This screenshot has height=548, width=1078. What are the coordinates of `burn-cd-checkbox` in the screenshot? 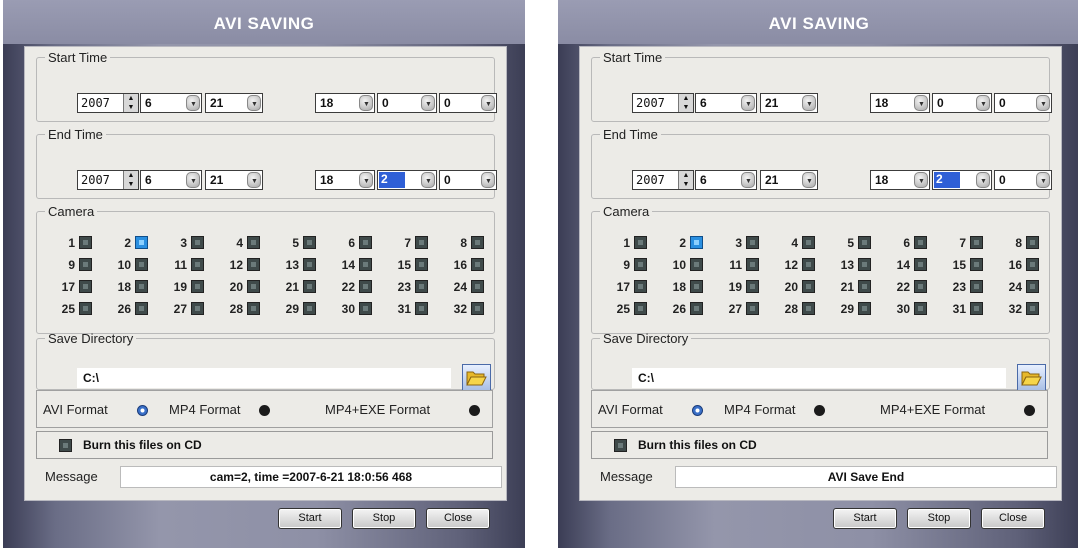 It's located at (620, 445).